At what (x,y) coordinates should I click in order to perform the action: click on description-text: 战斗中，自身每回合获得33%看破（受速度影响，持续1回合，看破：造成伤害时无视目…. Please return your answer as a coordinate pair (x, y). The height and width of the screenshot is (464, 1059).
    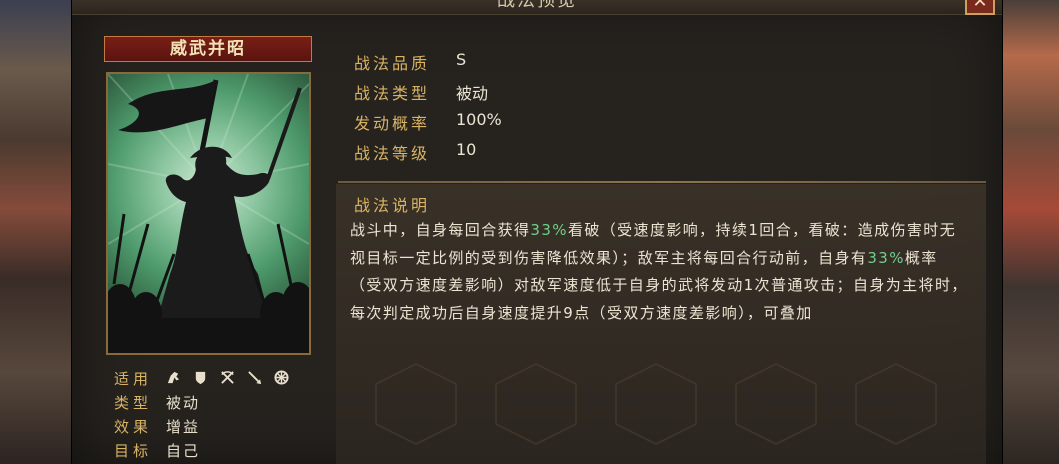
    Looking at the image, I should click on (660, 272).